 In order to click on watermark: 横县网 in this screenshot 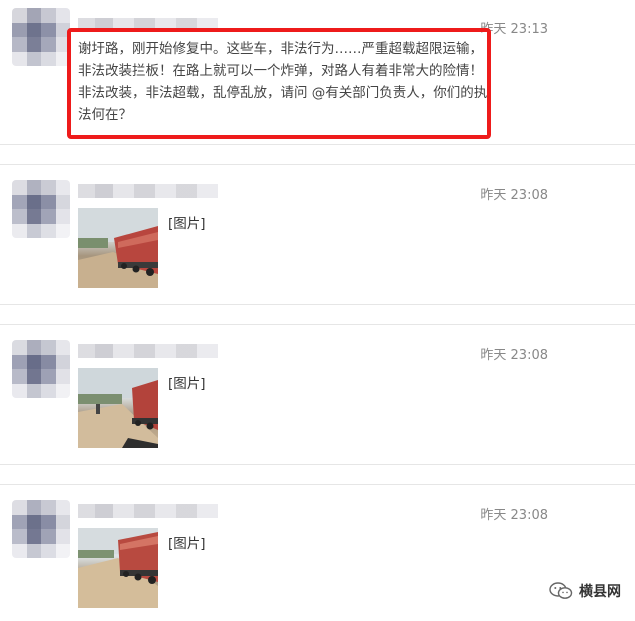, I will do `click(585, 591)`.